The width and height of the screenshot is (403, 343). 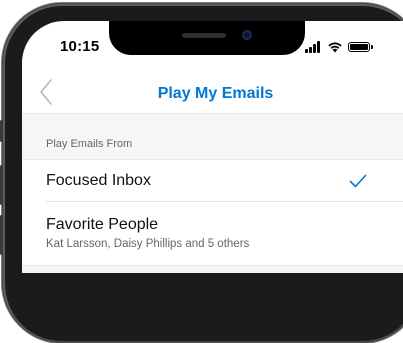 What do you see at coordinates (335, 47) in the screenshot?
I see `wifi-icon` at bounding box center [335, 47].